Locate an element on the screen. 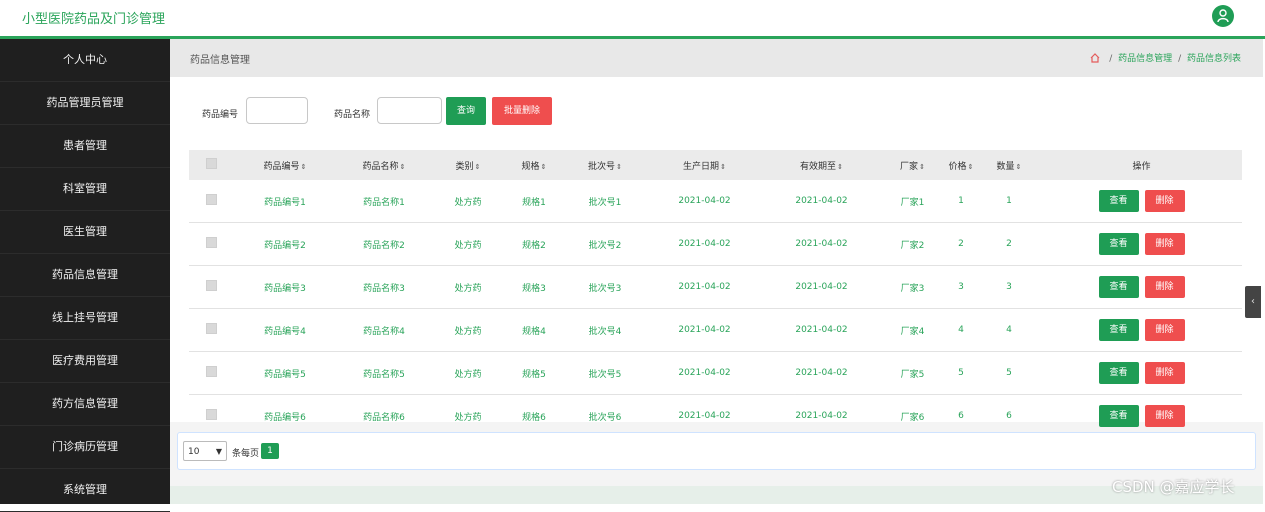 Image resolution: width=1265 pixels, height=512 pixels. breadcrumb-drug-info: 药品信息管理 is located at coordinates (1145, 59).